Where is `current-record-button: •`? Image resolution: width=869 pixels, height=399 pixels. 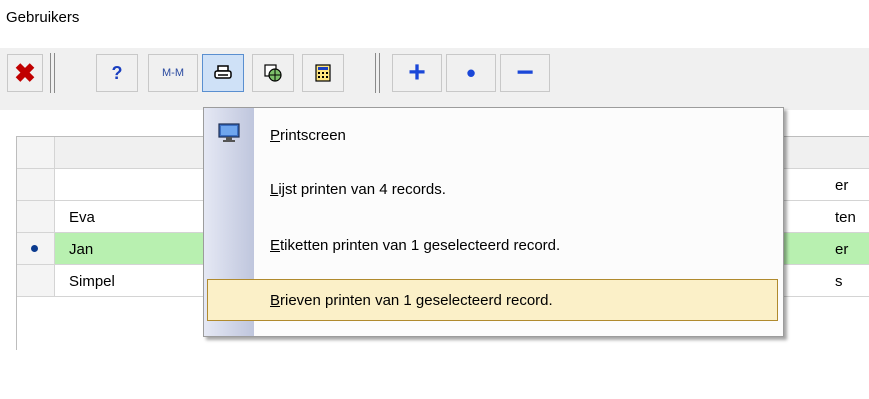
current-record-button: • is located at coordinates (471, 73).